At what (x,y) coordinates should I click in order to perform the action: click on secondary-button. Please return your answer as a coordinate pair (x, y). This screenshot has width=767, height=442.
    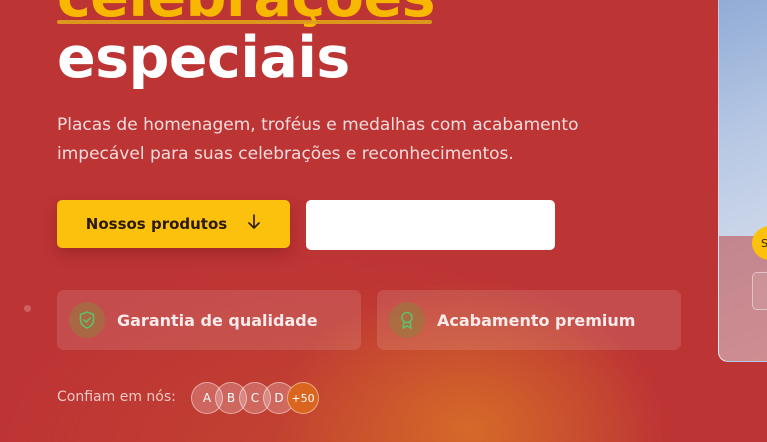
    Looking at the image, I should click on (430, 225).